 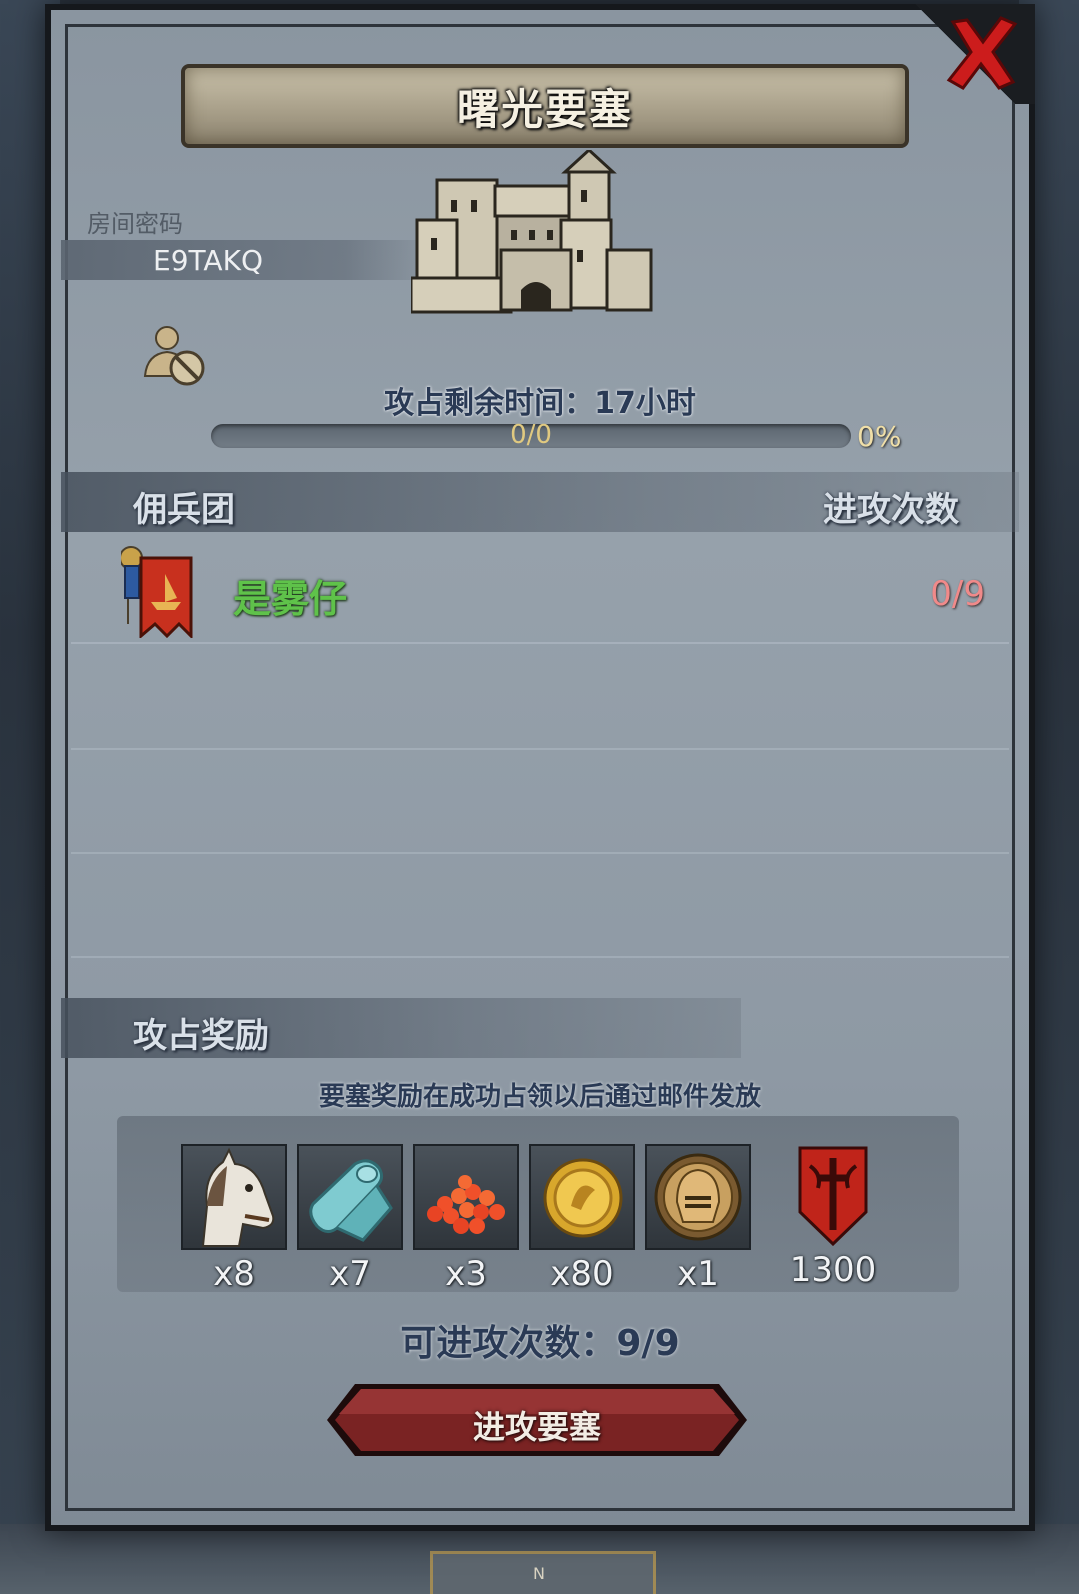 What do you see at coordinates (135, 224) in the screenshot?
I see `room-password-label: 房间密码` at bounding box center [135, 224].